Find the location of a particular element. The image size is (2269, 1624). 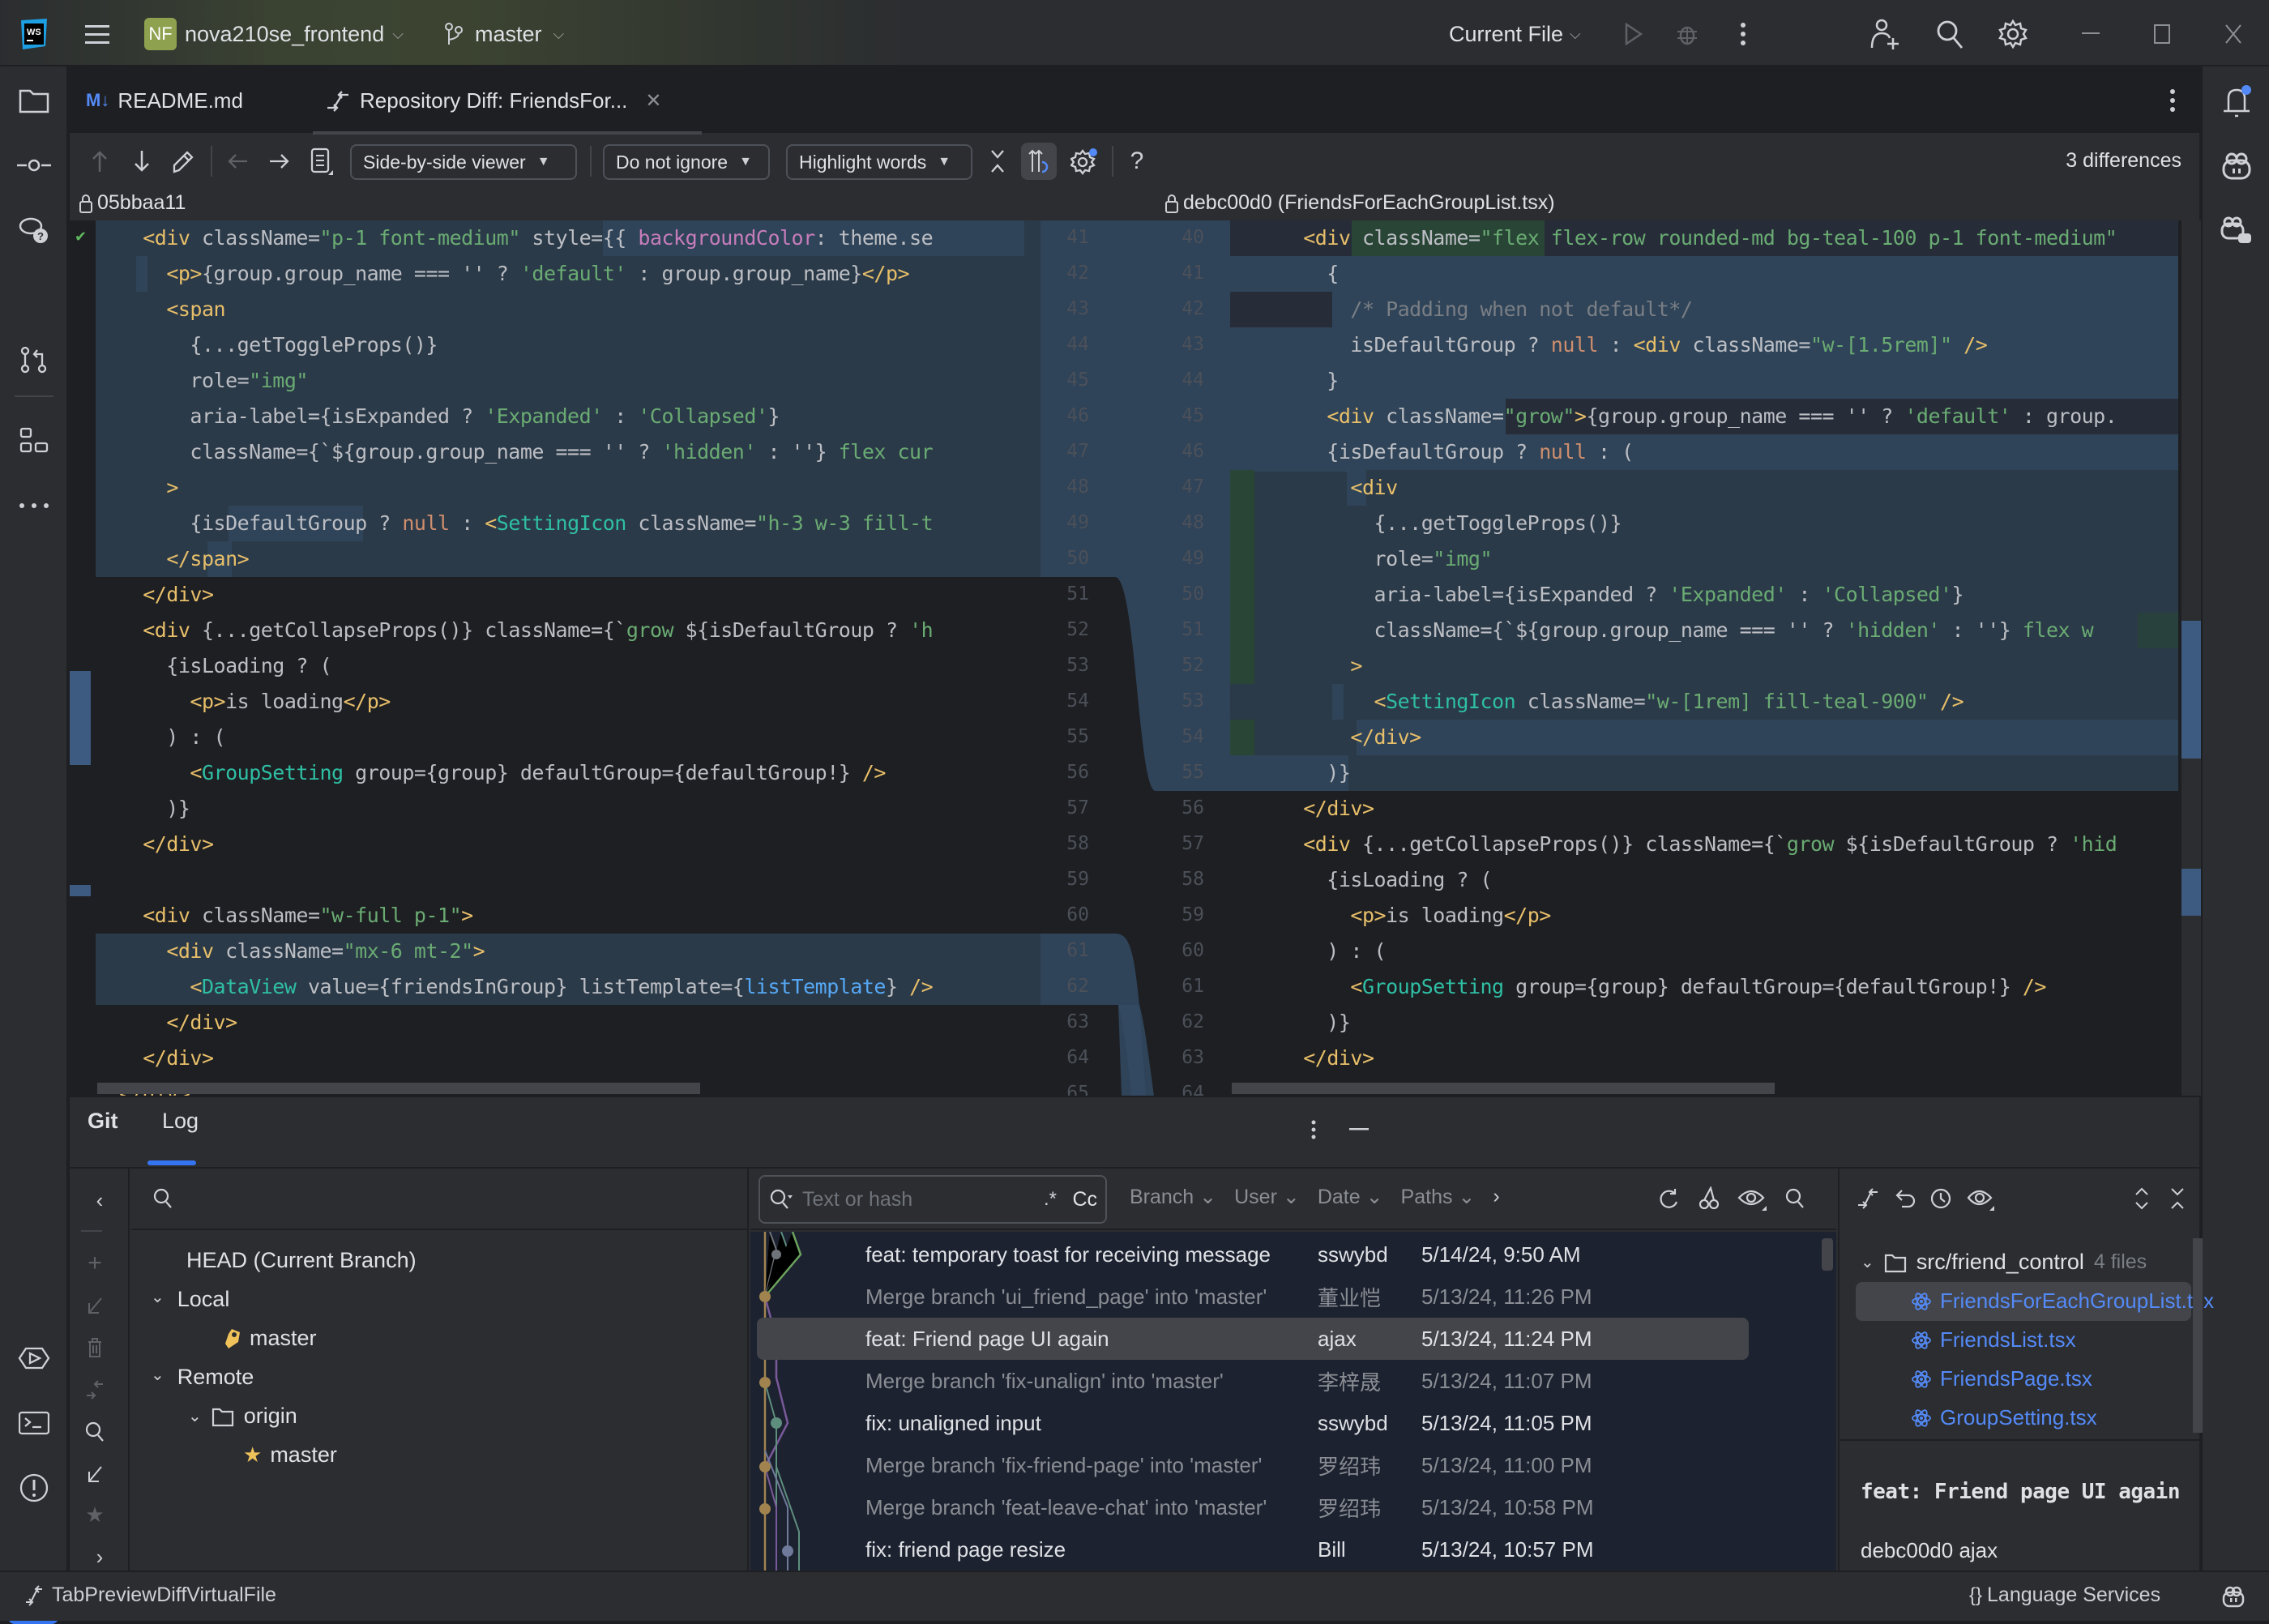

branch-remote-origin: ⌄ origin is located at coordinates (243, 1417).